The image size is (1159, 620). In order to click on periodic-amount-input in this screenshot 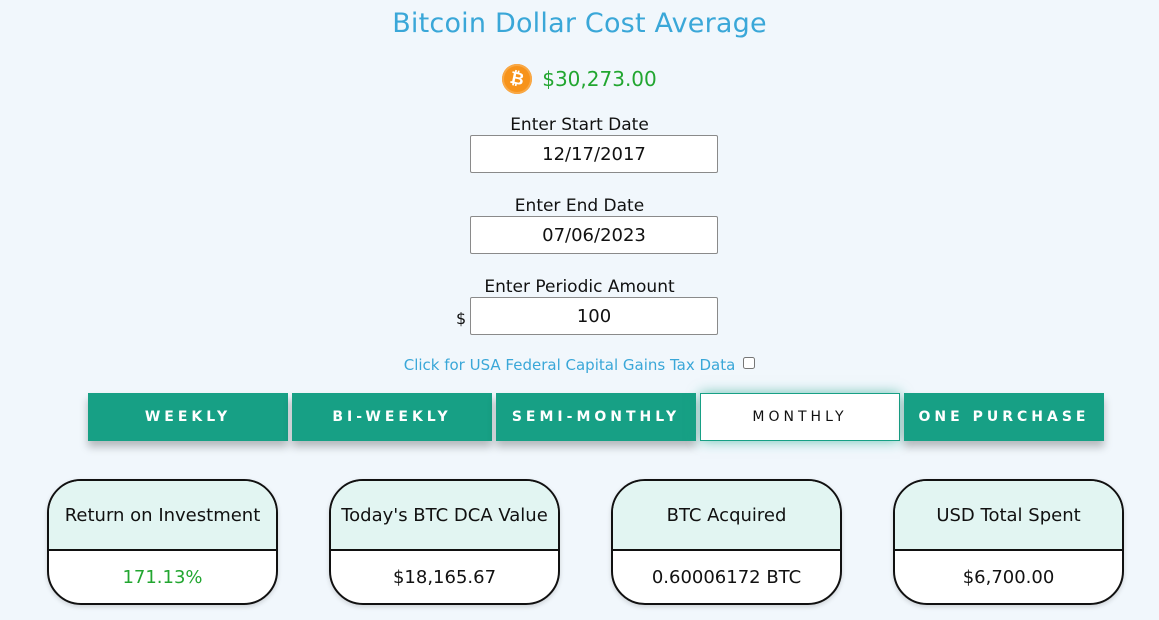, I will do `click(594, 316)`.